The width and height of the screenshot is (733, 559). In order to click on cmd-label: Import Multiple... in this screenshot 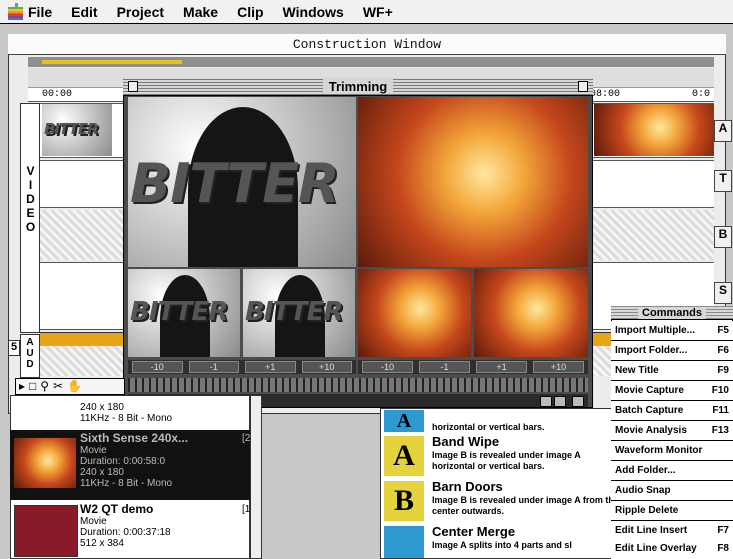, I will do `click(655, 330)`.